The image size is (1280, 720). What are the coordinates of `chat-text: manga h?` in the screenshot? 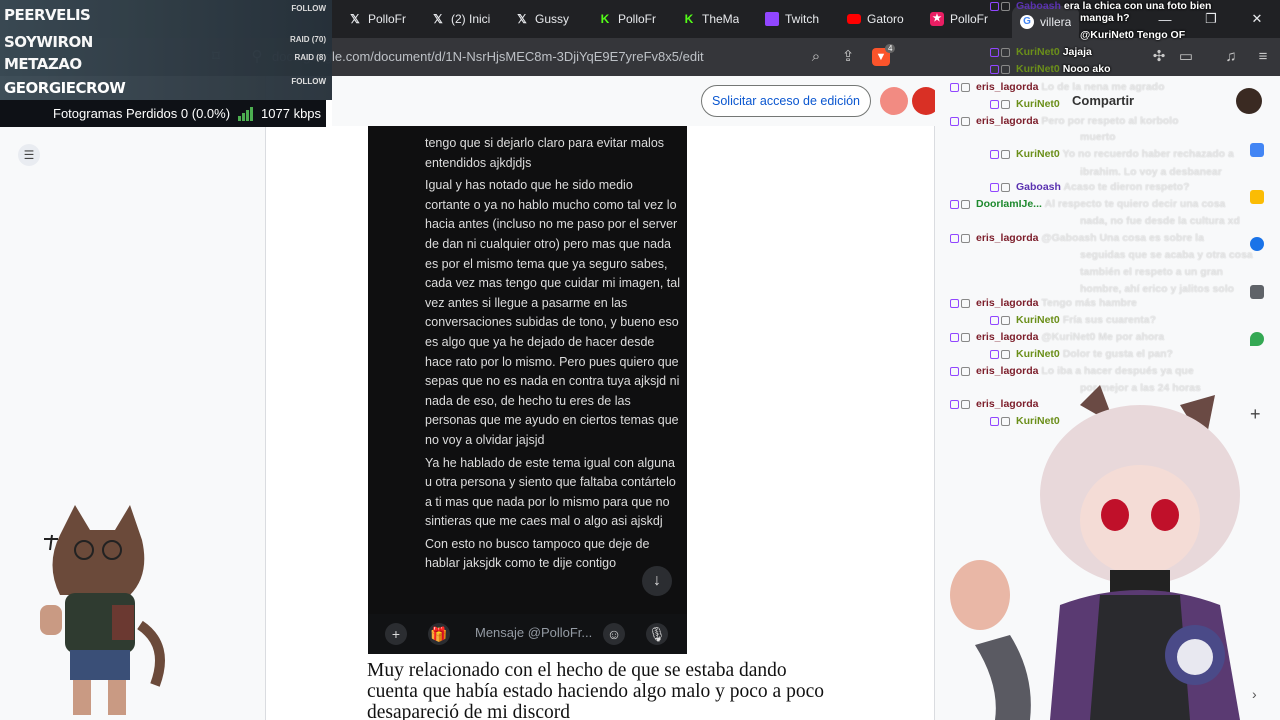 It's located at (1105, 18).